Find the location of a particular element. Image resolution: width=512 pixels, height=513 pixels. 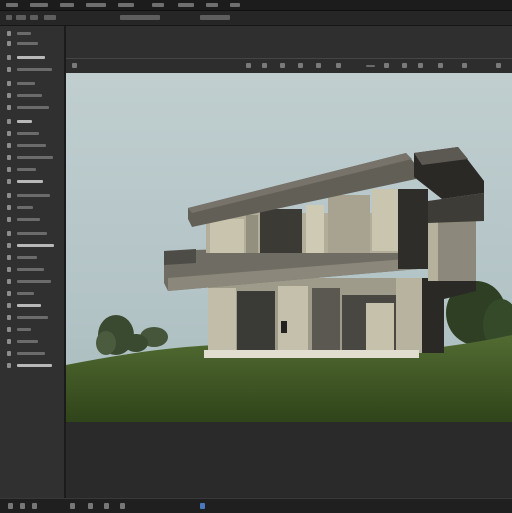

status-icon is located at coordinates (10, 506).